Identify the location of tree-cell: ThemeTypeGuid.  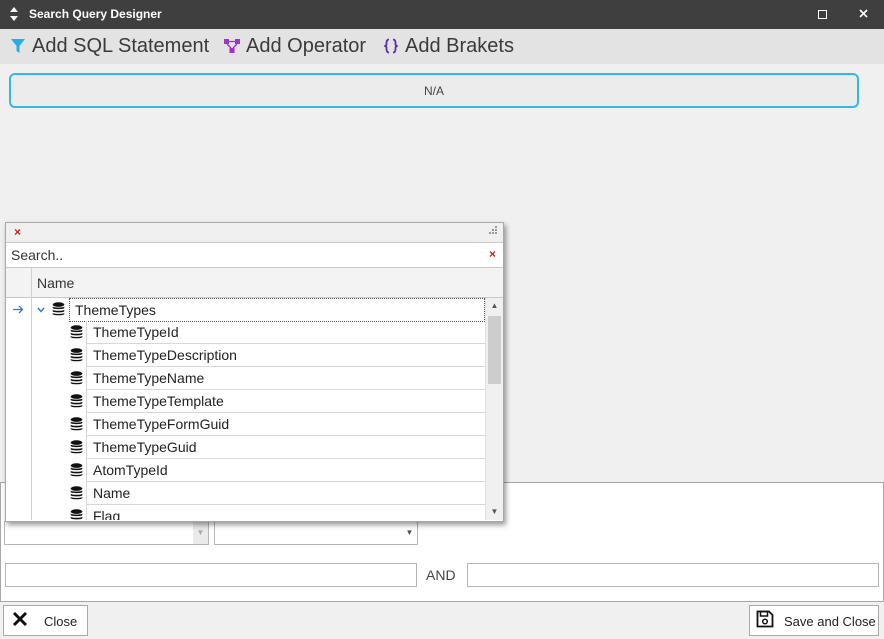
(285, 447).